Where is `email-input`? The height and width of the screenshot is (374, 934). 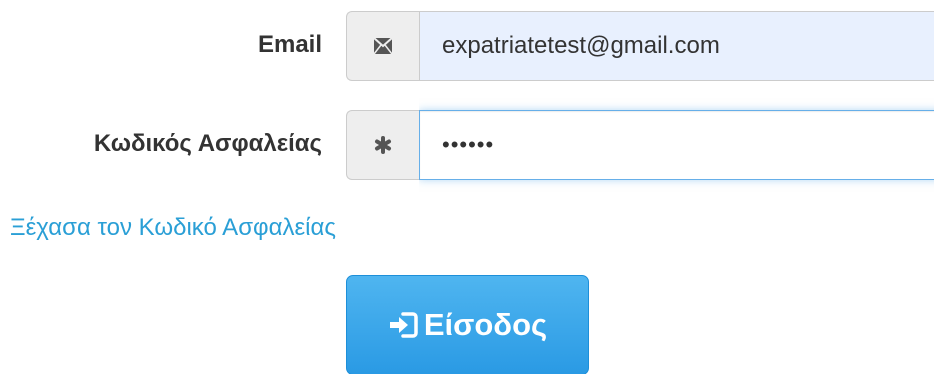
email-input is located at coordinates (676, 46).